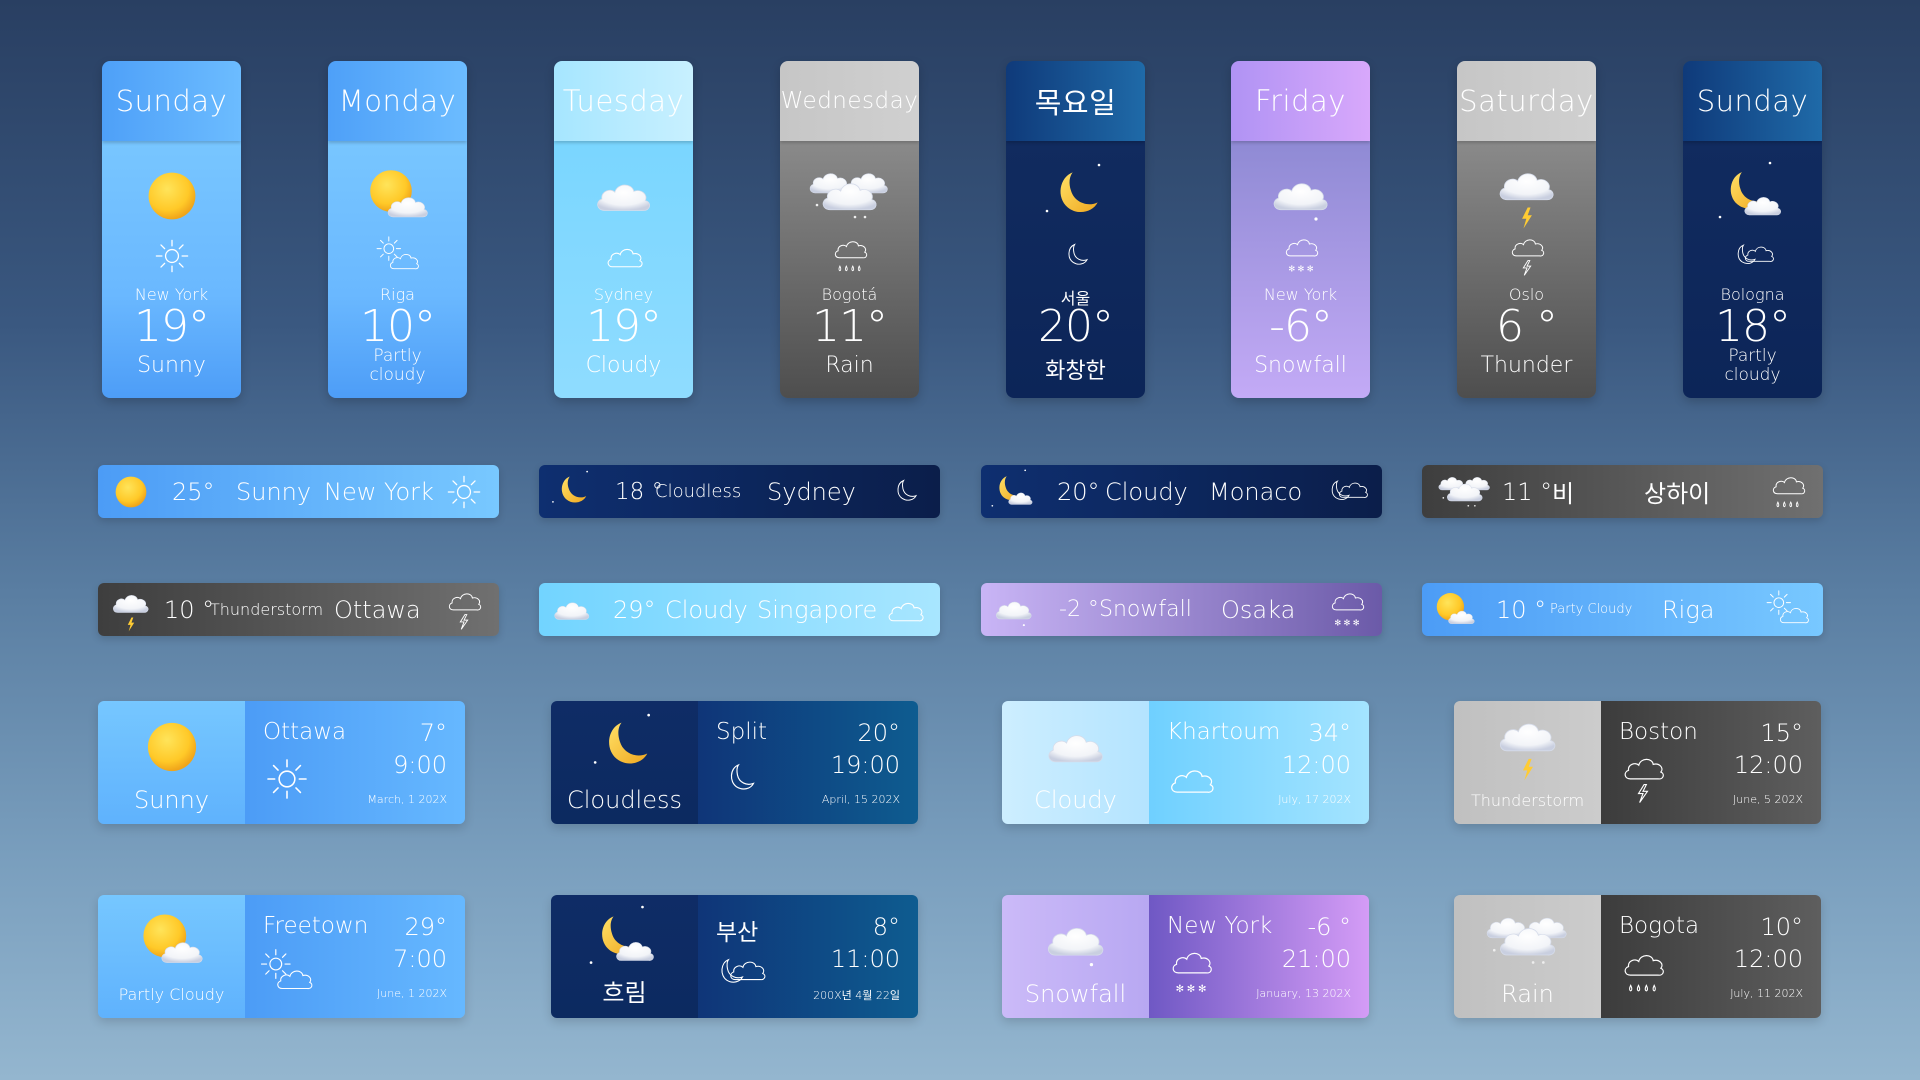  What do you see at coordinates (1075, 101) in the screenshot?
I see `day-label: 목요일` at bounding box center [1075, 101].